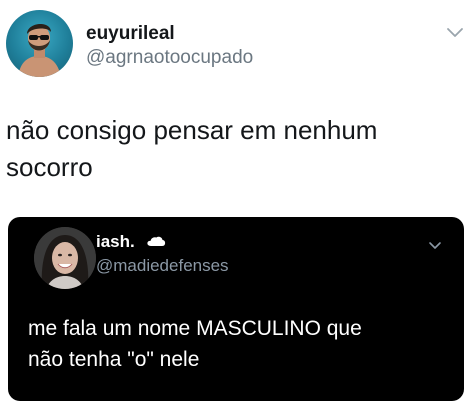 The image size is (474, 409). What do you see at coordinates (39, 50) in the screenshot?
I see `avatar-image` at bounding box center [39, 50].